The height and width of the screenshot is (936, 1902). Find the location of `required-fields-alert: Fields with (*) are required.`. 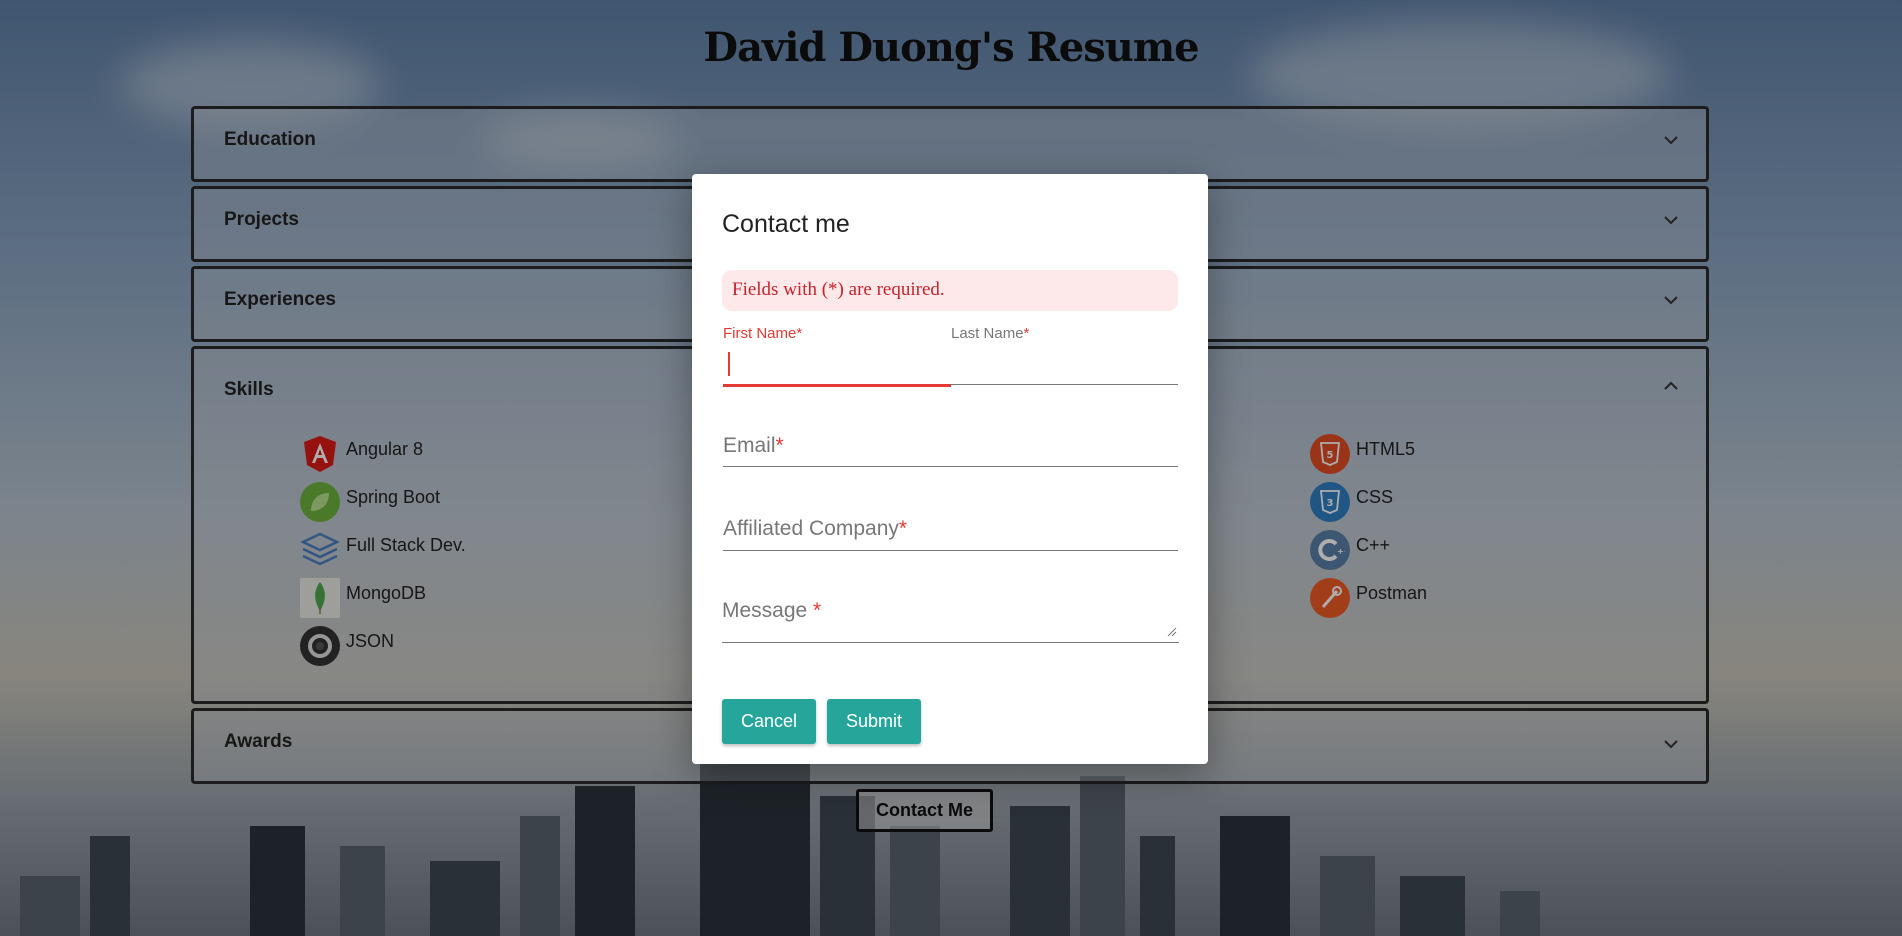

required-fields-alert: Fields with (*) are required. is located at coordinates (950, 290).